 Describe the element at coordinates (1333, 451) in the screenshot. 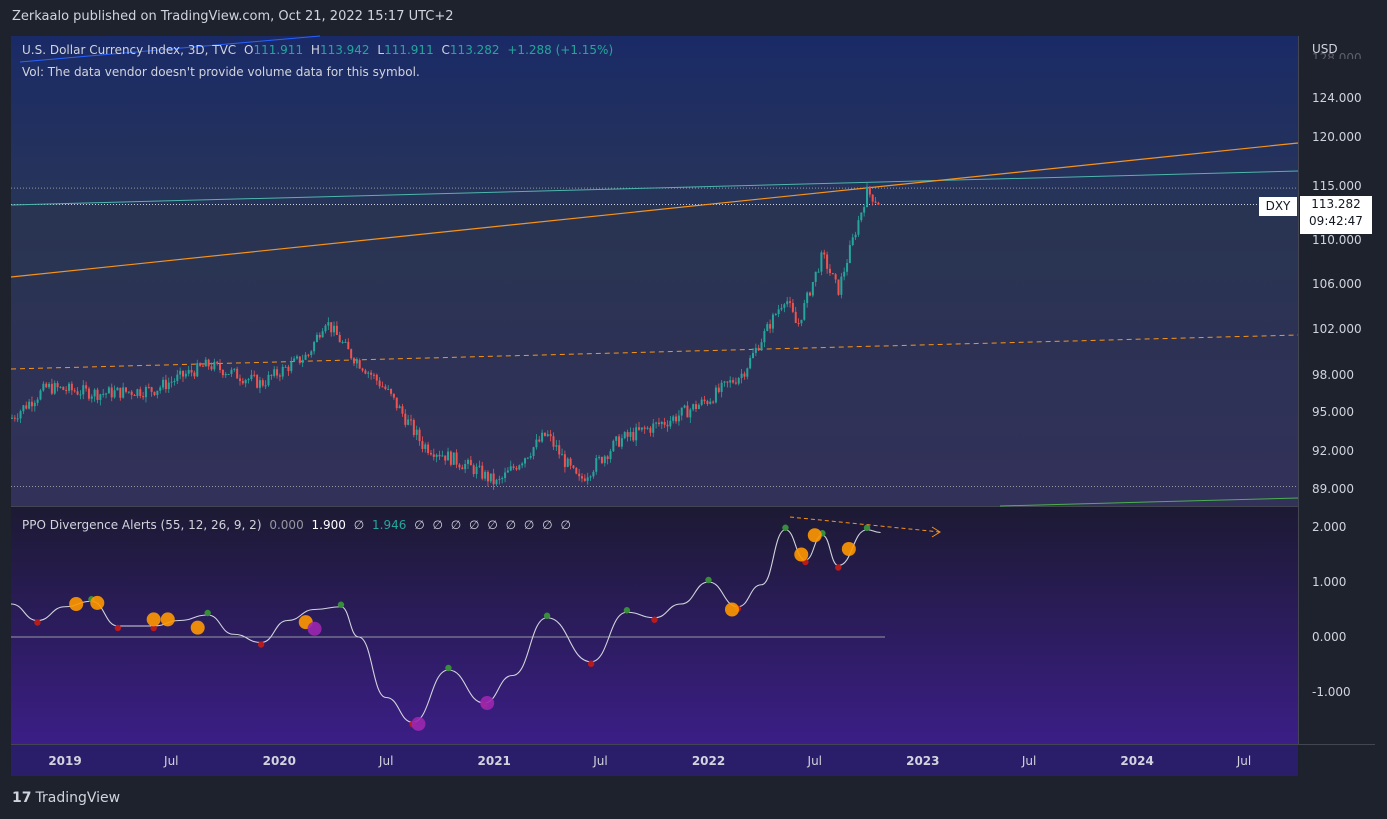

I see `price-tick-label: 92.000` at that location.